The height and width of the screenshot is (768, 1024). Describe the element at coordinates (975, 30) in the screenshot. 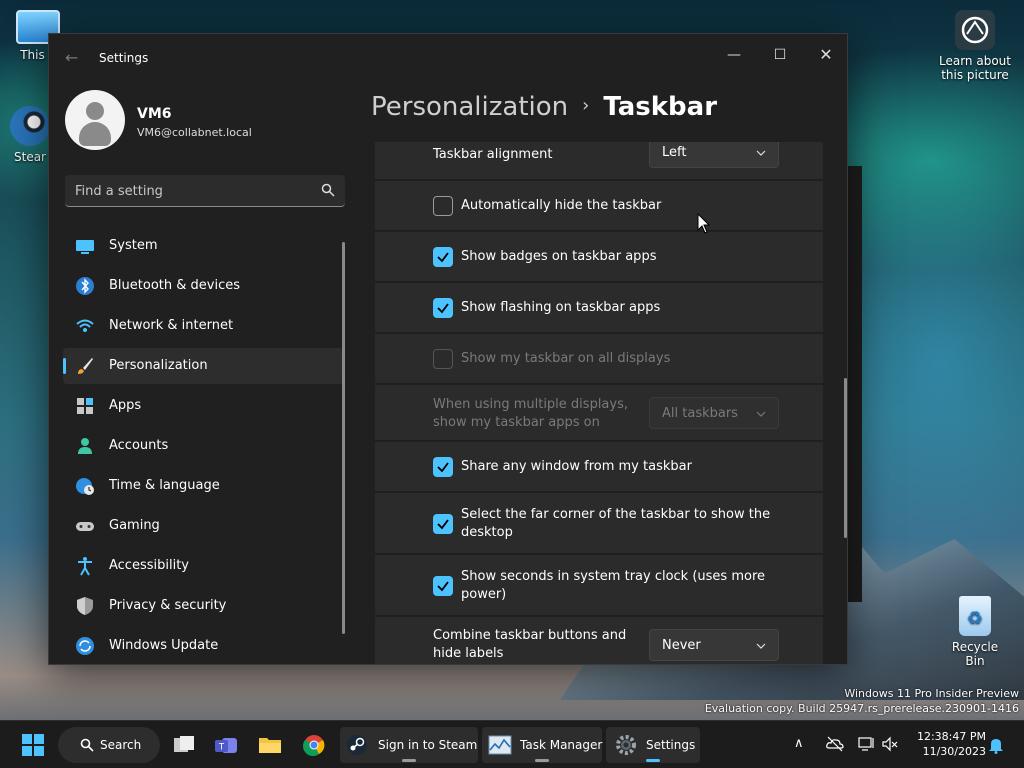

I see `camera-circle-icon` at that location.